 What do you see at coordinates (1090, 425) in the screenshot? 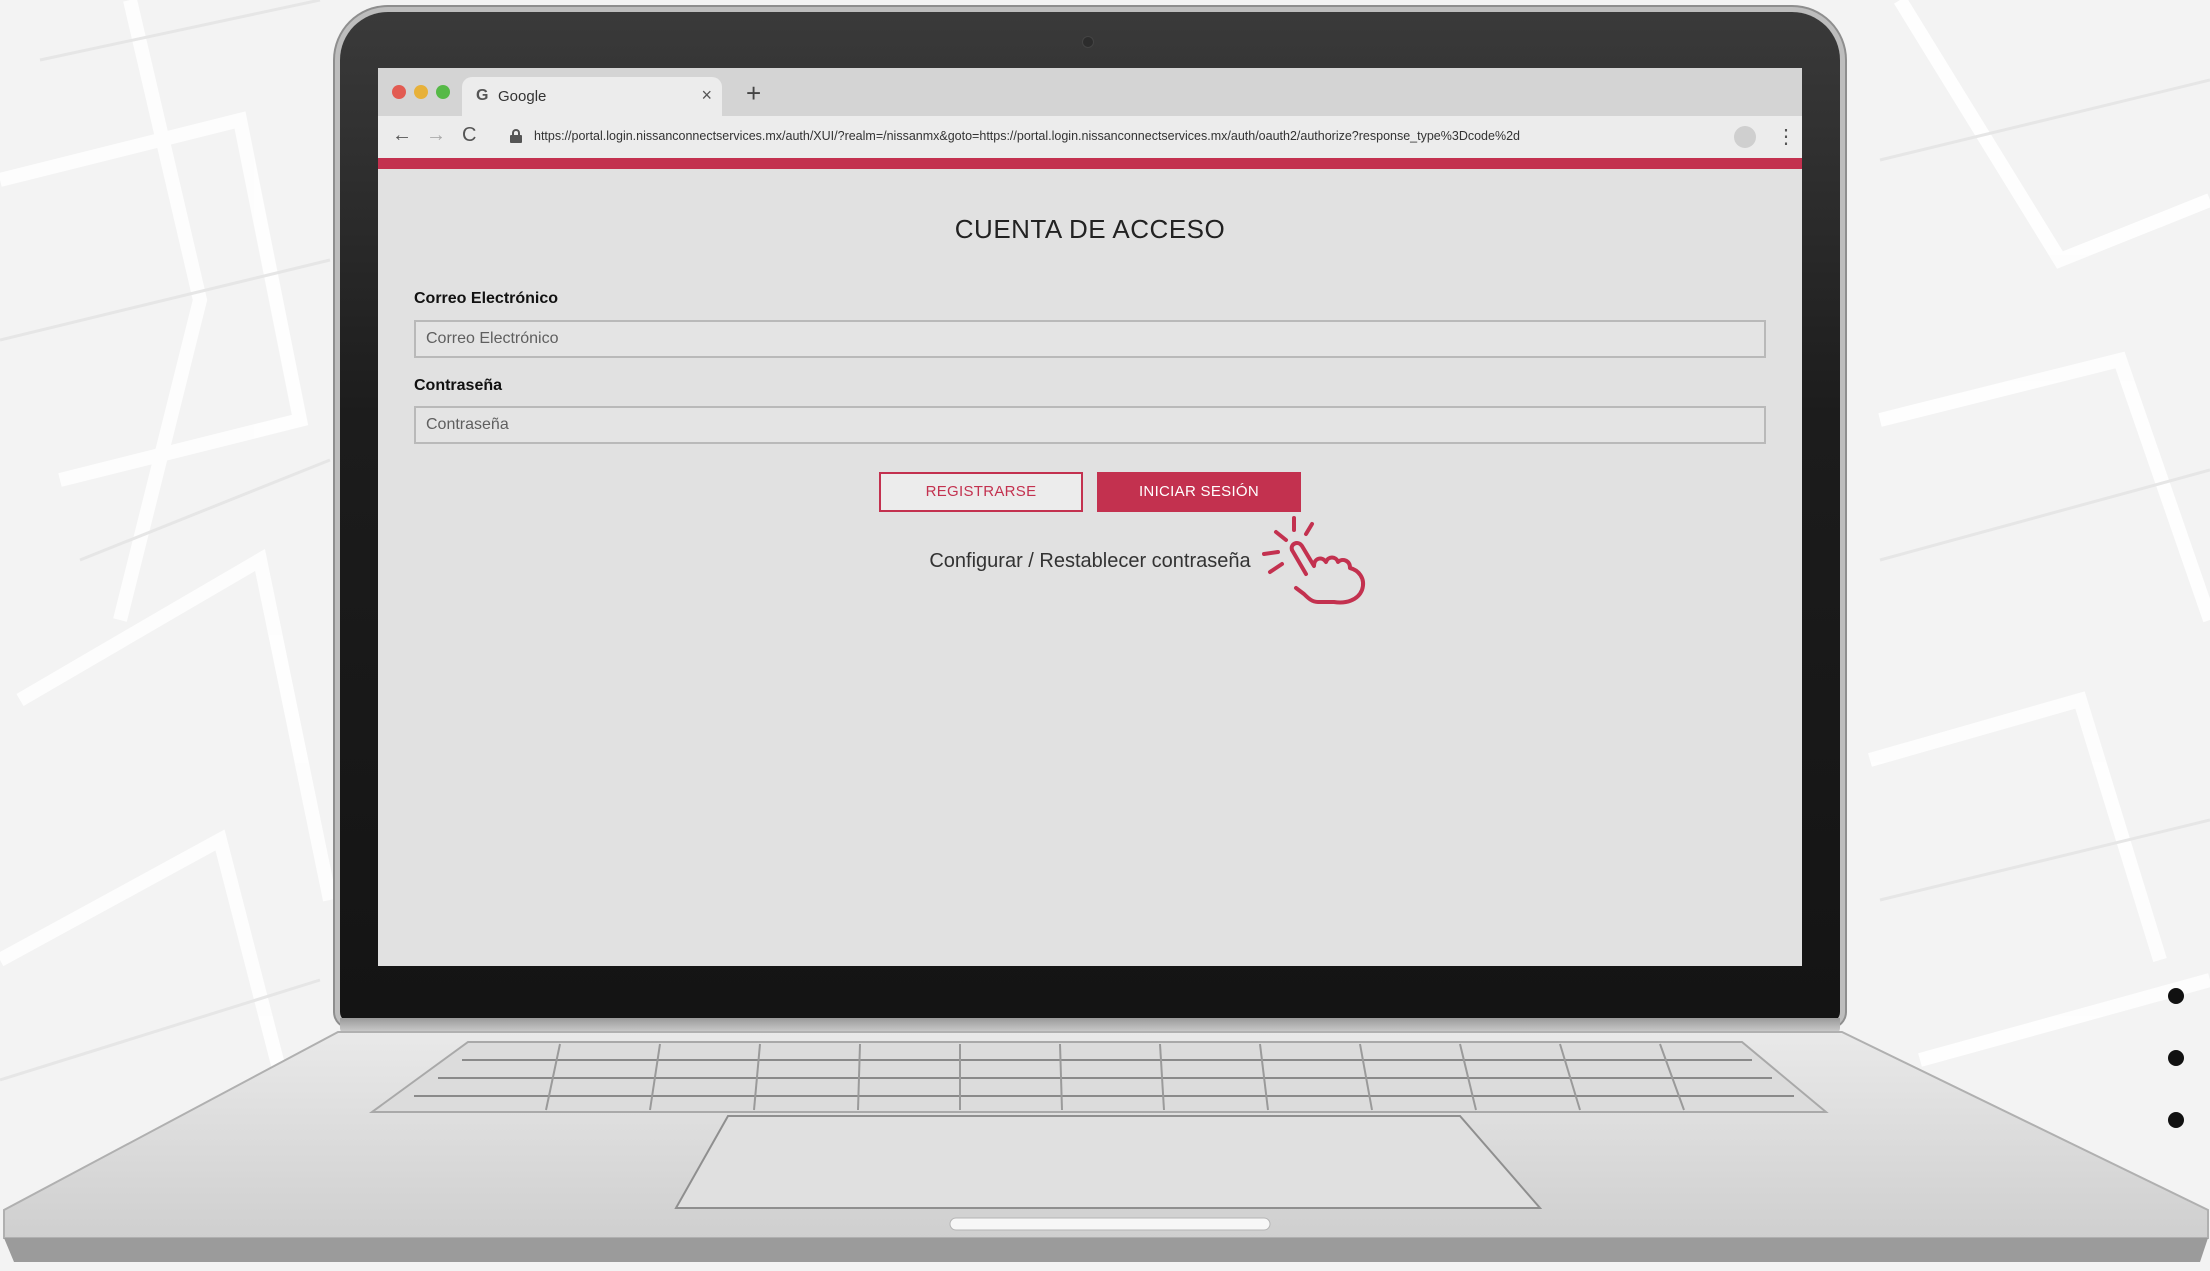
I see `password-field` at bounding box center [1090, 425].